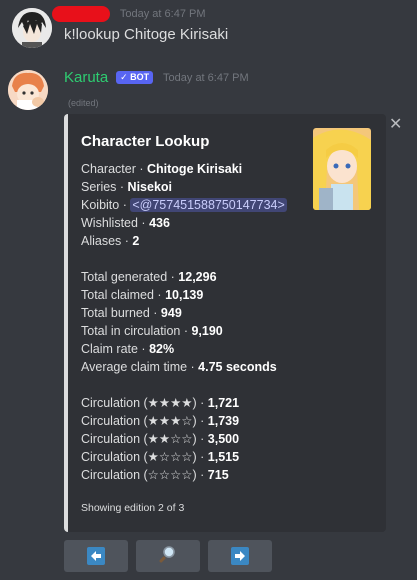 This screenshot has height=580, width=417. I want to click on stat-row: Average claim time · 4.75 seconds, so click(179, 367).